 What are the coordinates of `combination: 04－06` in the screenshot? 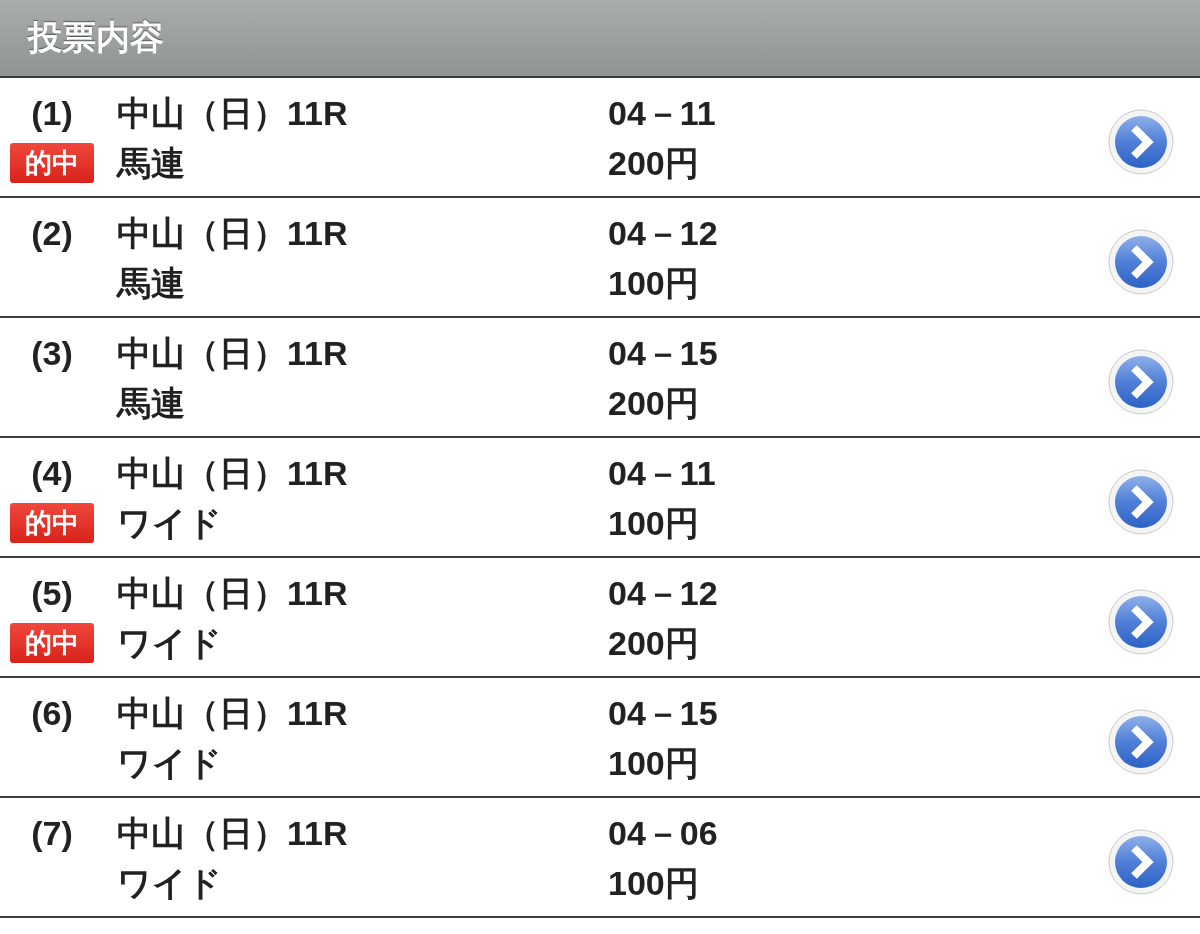 It's located at (663, 833).